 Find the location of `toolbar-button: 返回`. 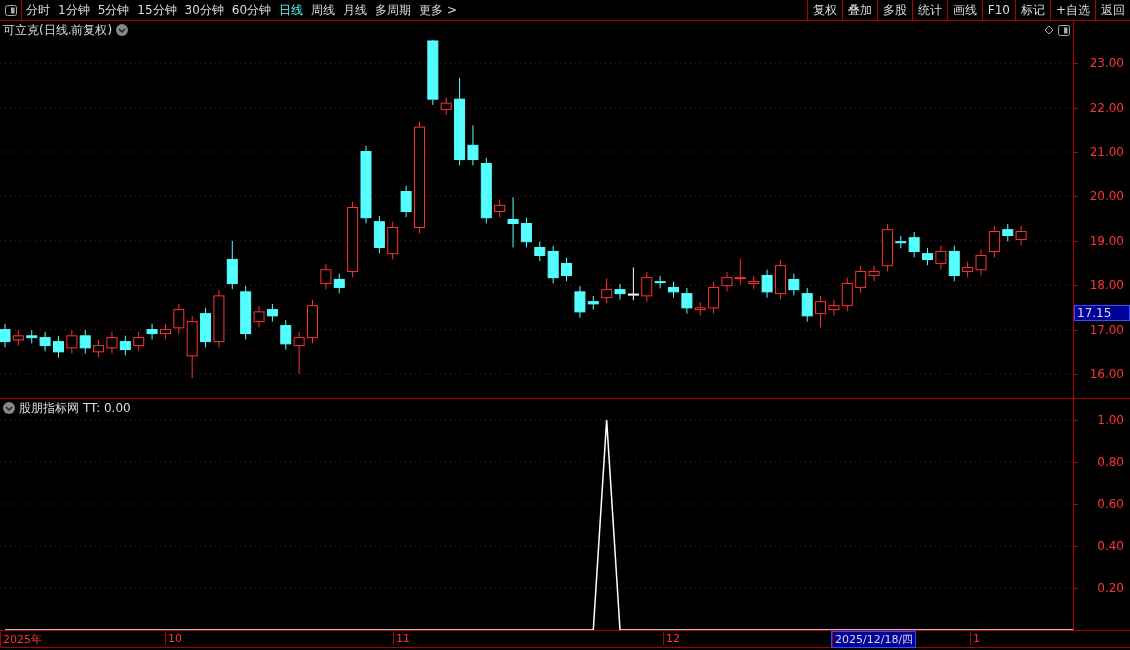

toolbar-button: 返回 is located at coordinates (1112, 10).